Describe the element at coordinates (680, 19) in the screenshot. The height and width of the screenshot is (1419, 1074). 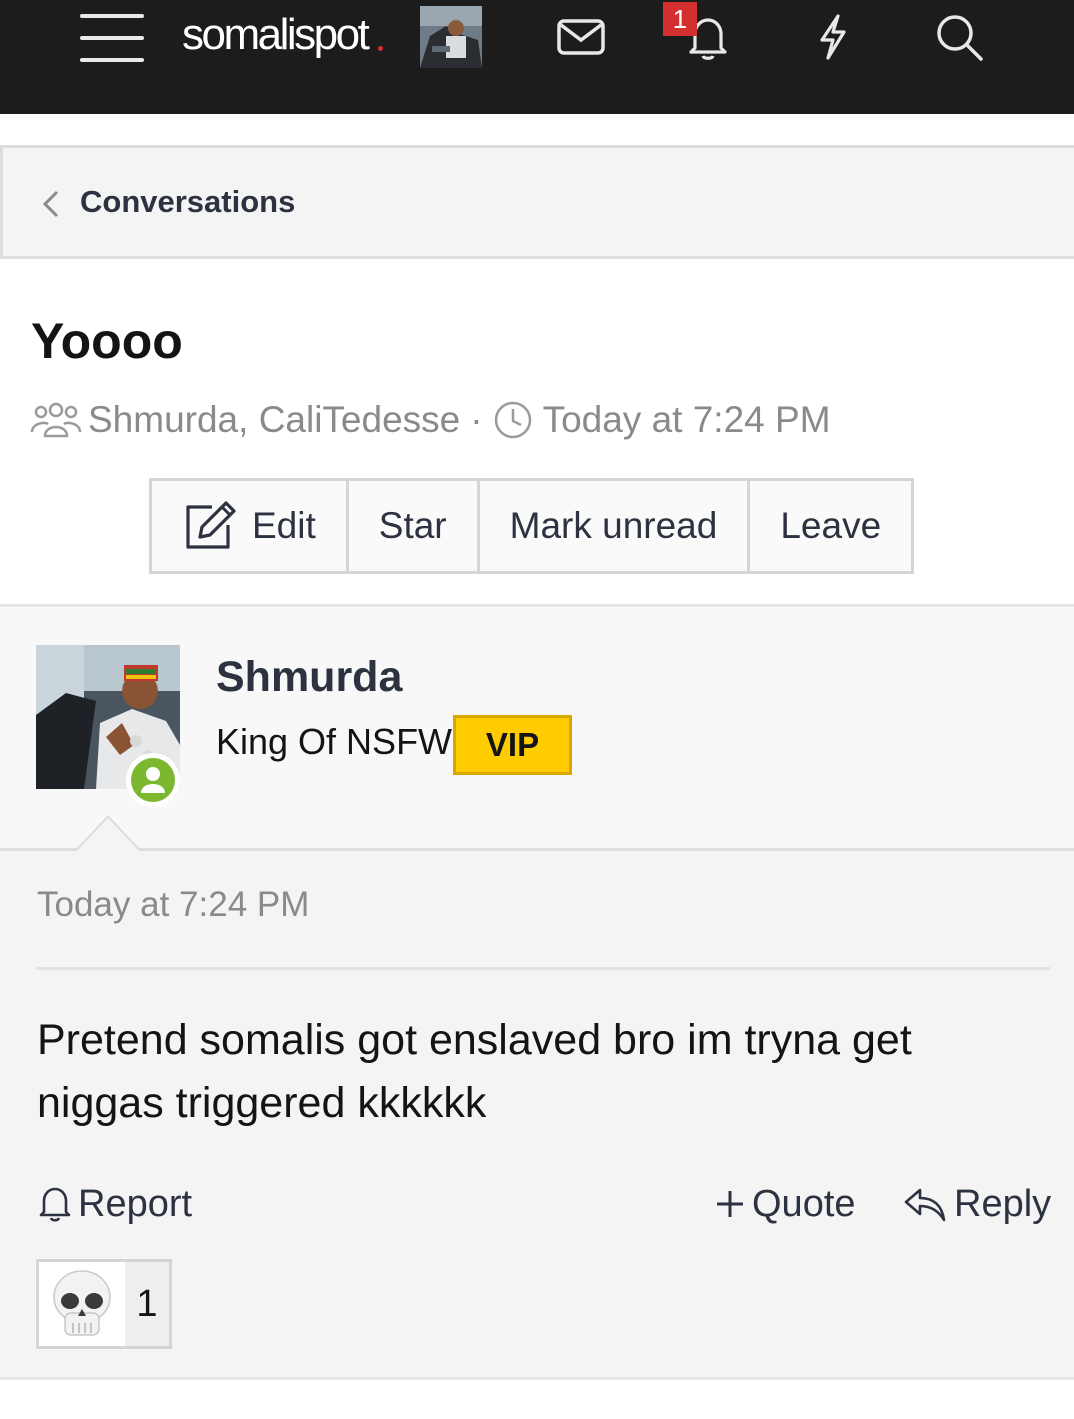
I see `notification-count-badge: 1` at that location.